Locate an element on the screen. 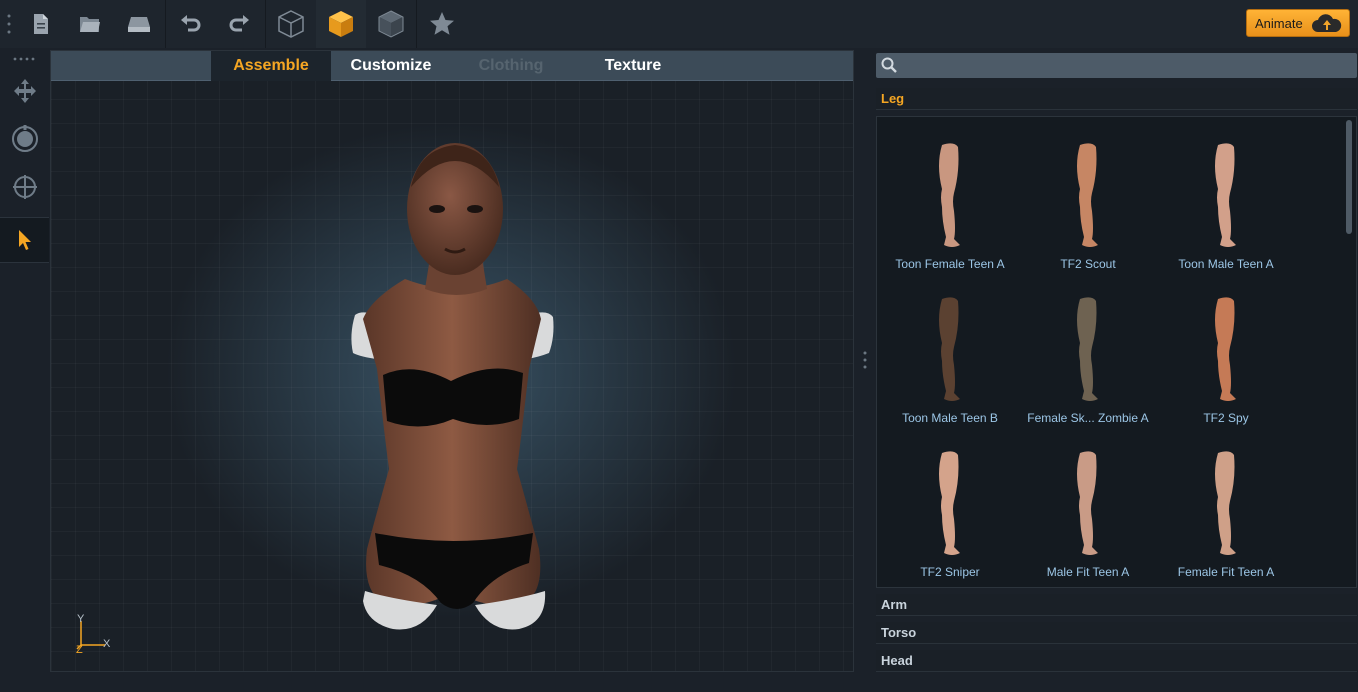 This screenshot has width=1358, height=692. asset-label: Toon Male Teen B is located at coordinates (950, 418).